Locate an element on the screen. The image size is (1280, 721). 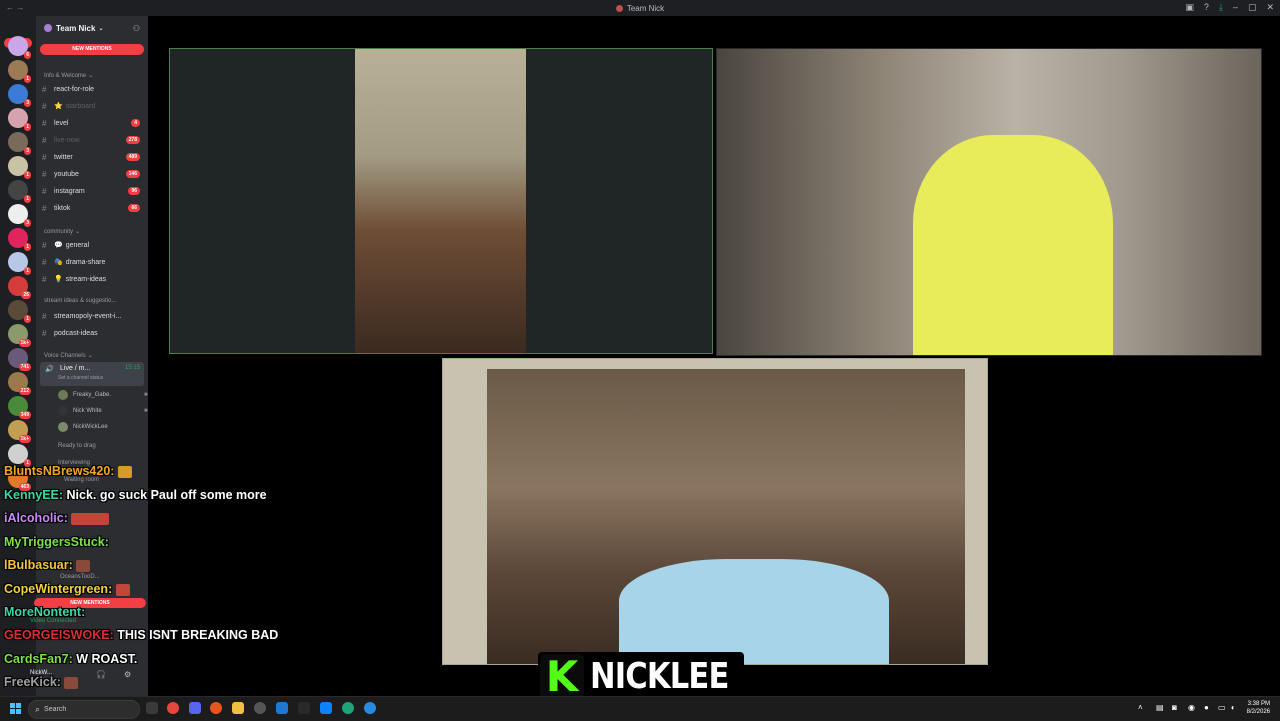
volume-icon: ◖ is located at coordinates (1232, 707).